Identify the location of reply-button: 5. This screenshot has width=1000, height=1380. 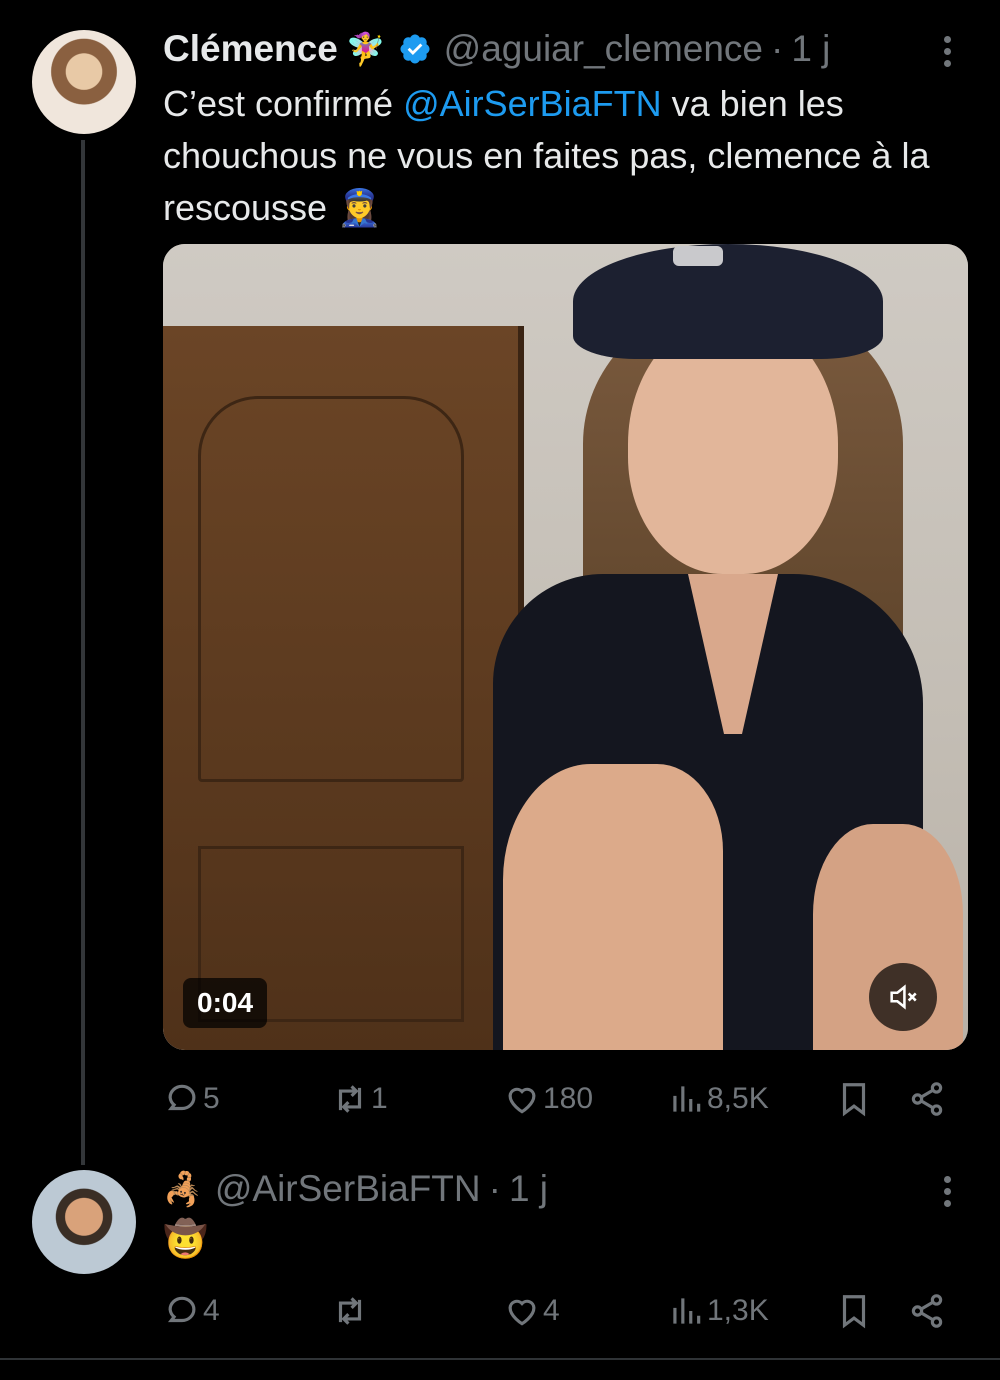
(191, 1099).